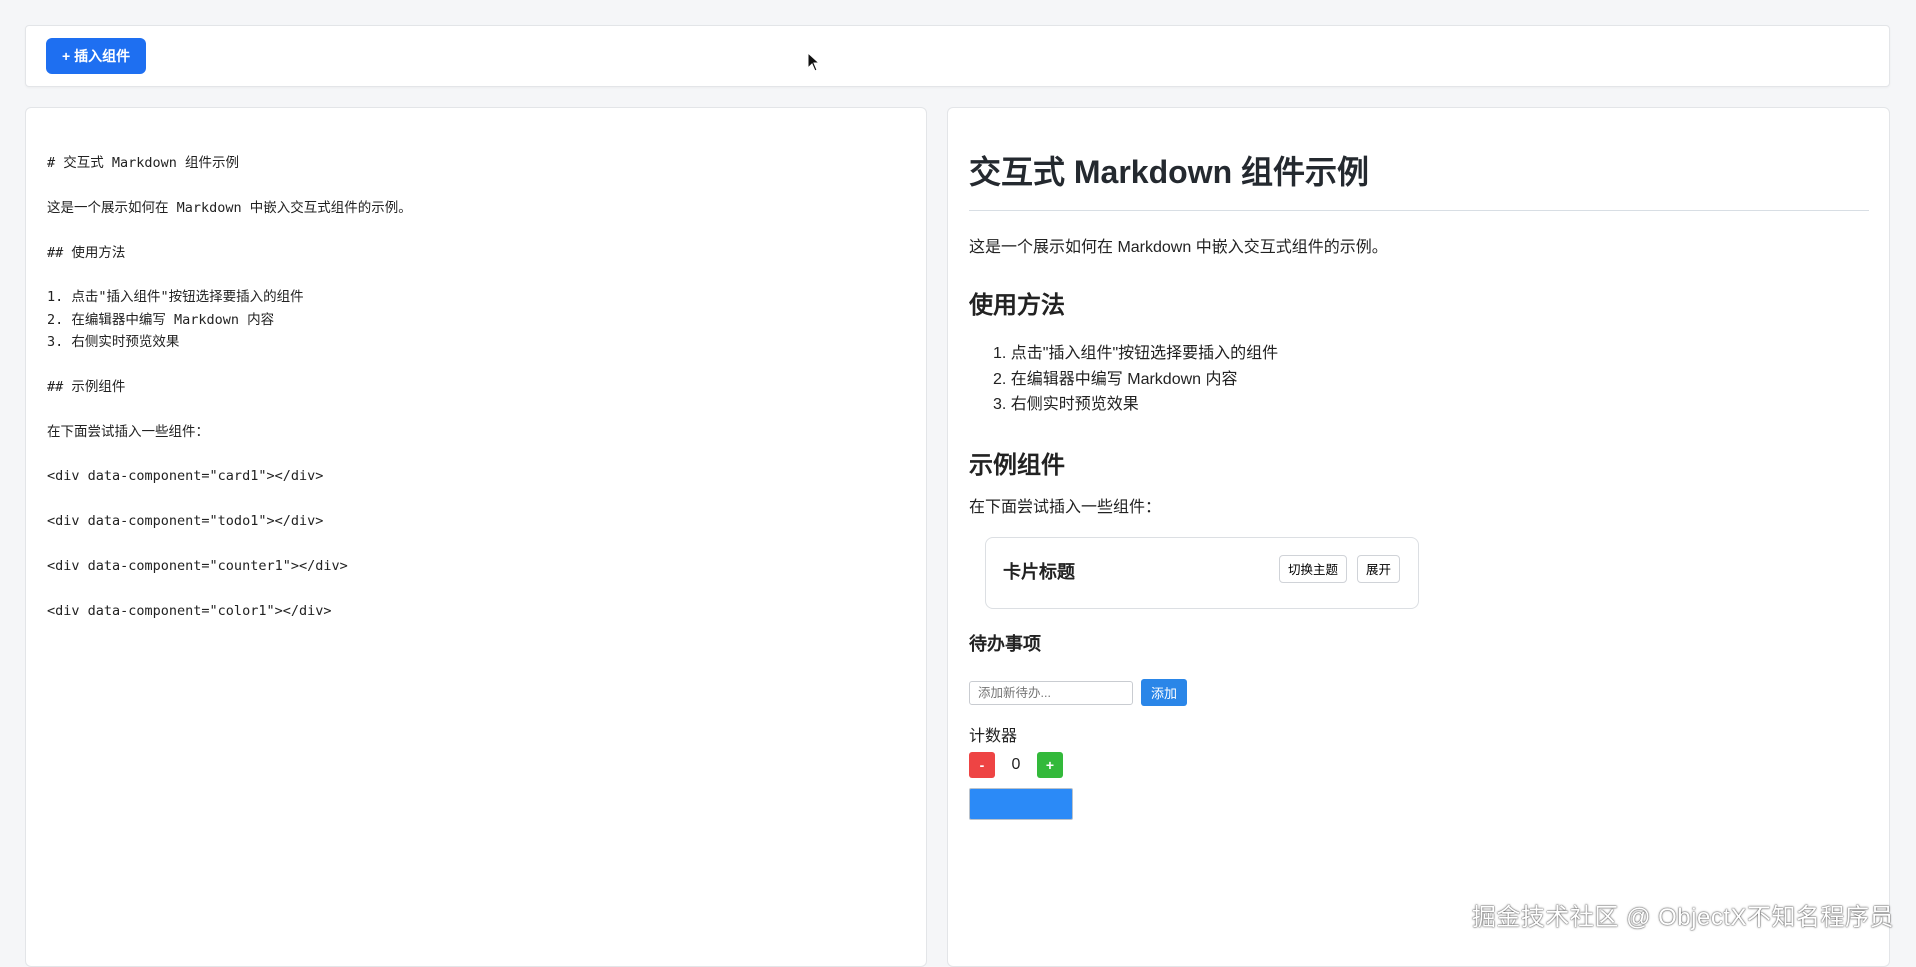  What do you see at coordinates (229, 163) in the screenshot?
I see `editor-line: # 交互式 Markdown 组件示例` at bounding box center [229, 163].